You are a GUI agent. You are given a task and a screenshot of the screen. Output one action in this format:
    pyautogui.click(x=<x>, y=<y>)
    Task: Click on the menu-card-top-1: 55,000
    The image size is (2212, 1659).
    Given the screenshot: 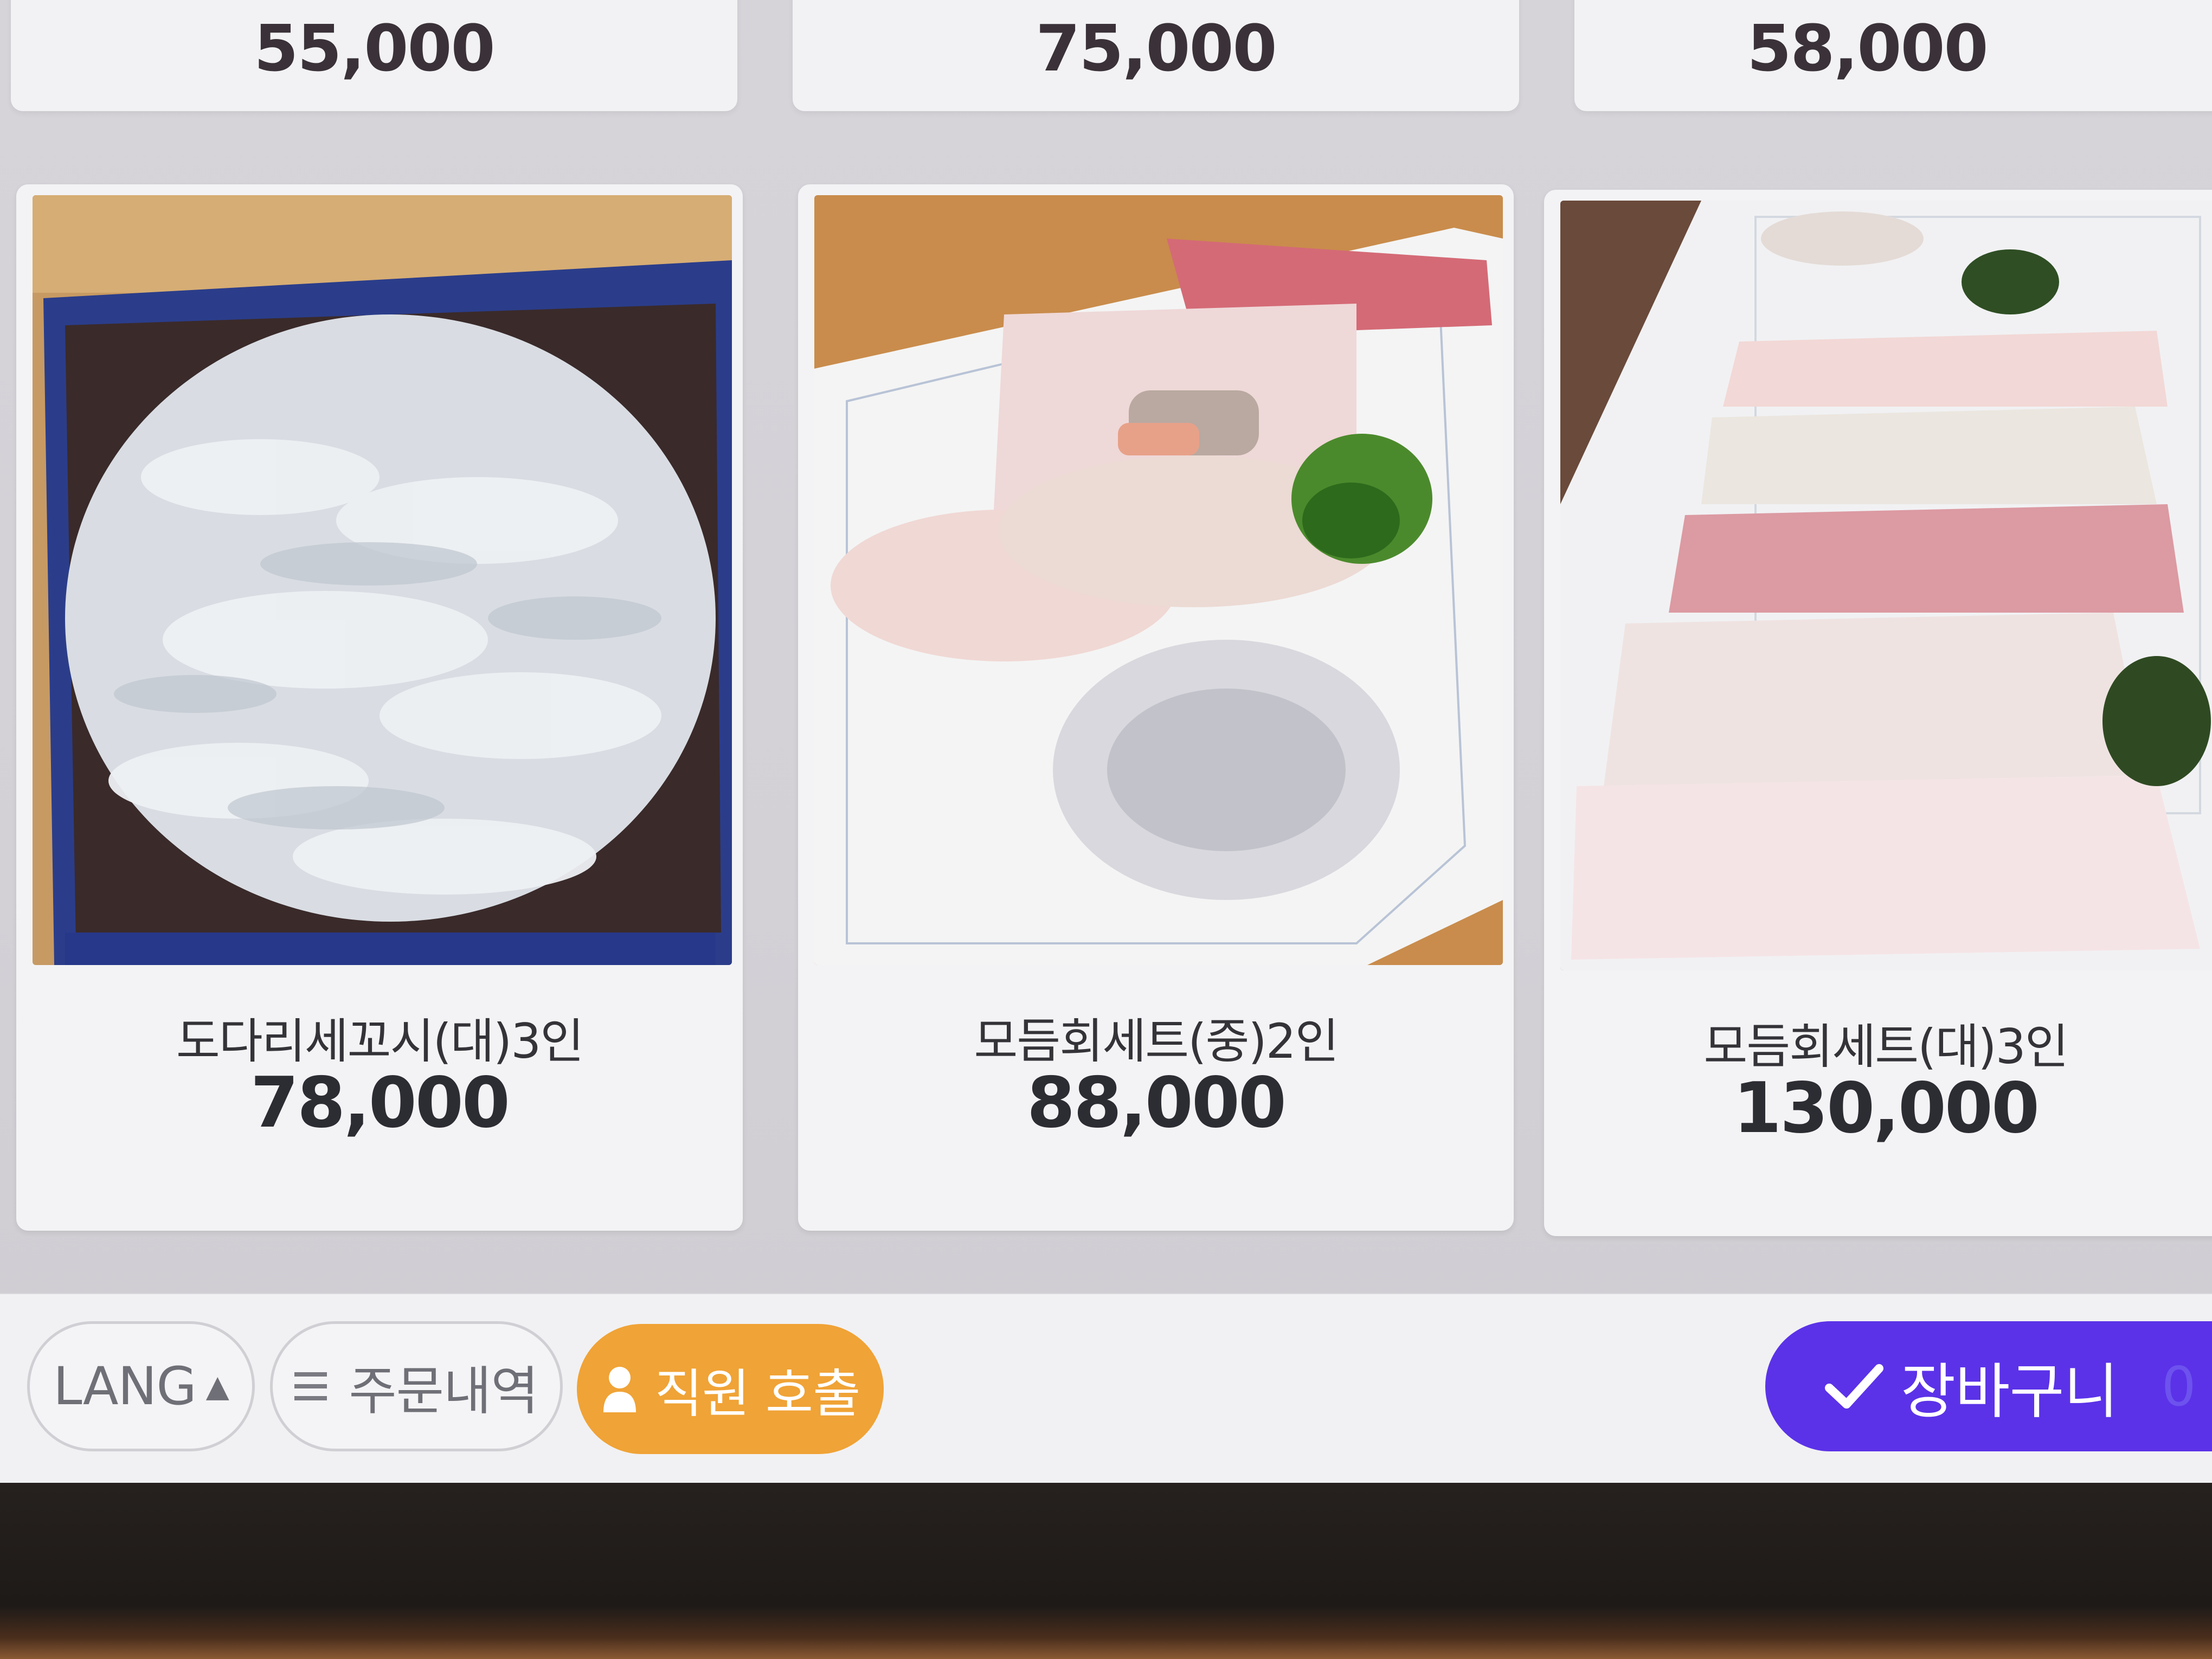 What is the action you would take?
    pyautogui.click(x=374, y=55)
    